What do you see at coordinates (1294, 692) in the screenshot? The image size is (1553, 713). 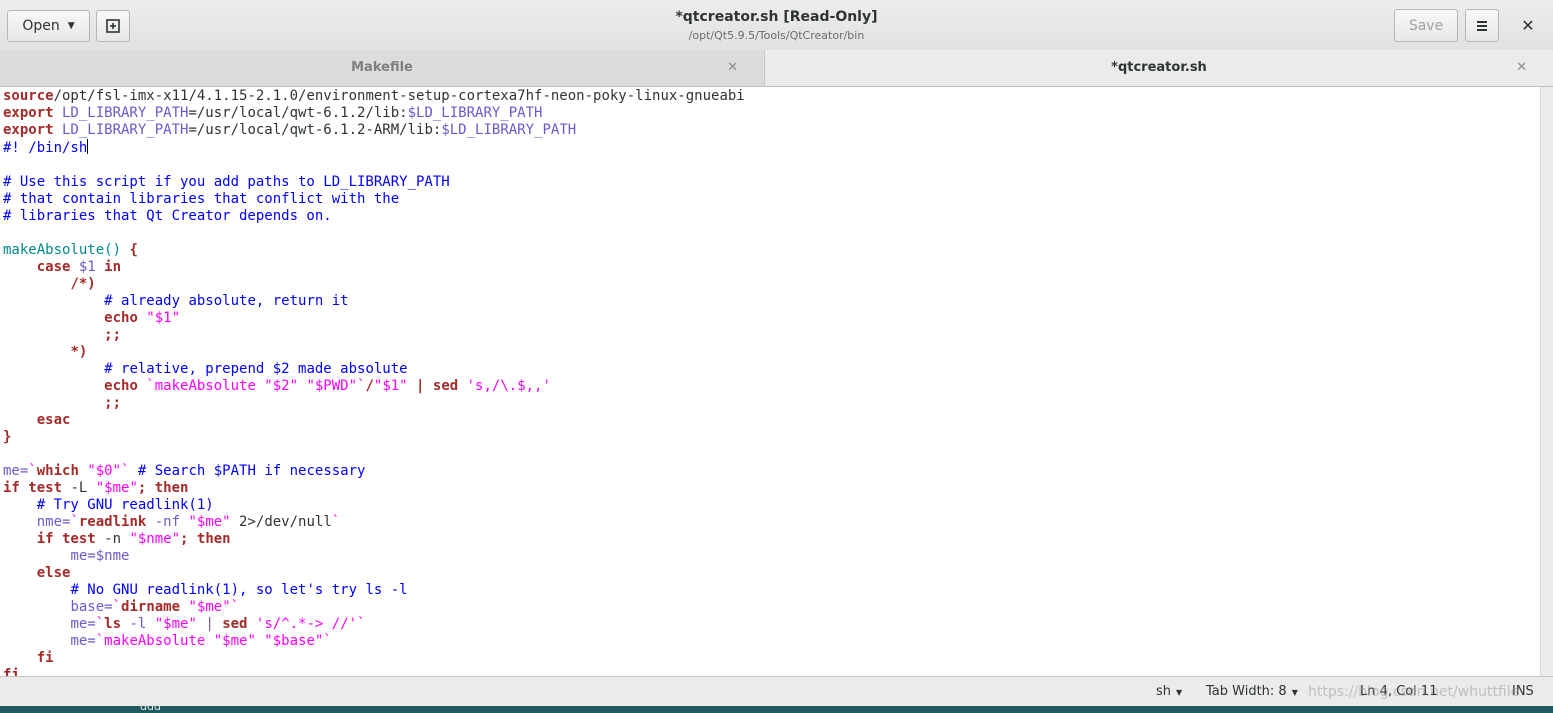 I see `chevron-down-icon: ▼` at bounding box center [1294, 692].